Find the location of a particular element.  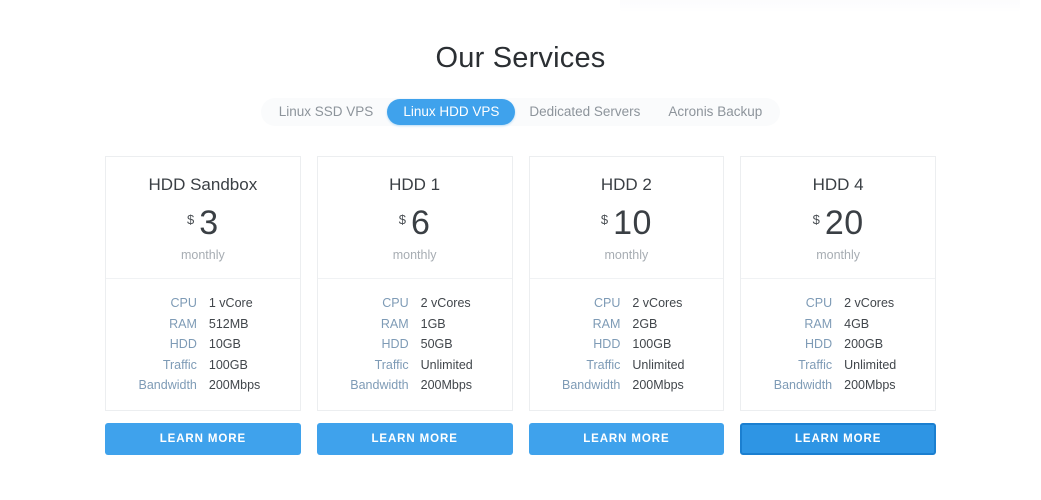

spec-row: HDD 100GB is located at coordinates (627, 344).